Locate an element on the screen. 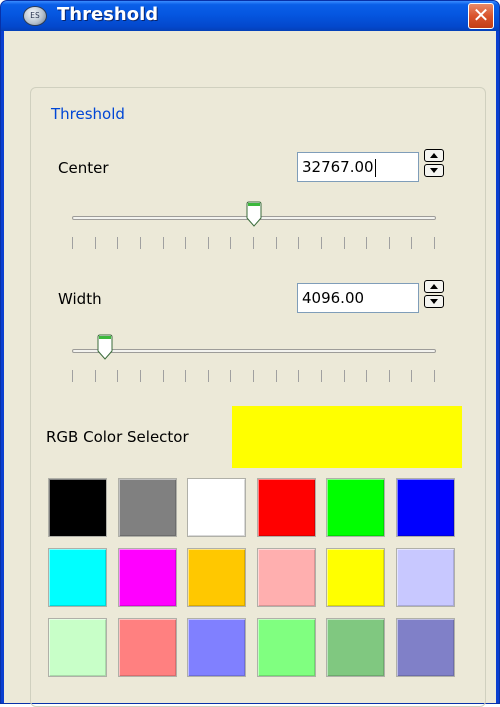  width-input-value: 4096.00 is located at coordinates (333, 298).